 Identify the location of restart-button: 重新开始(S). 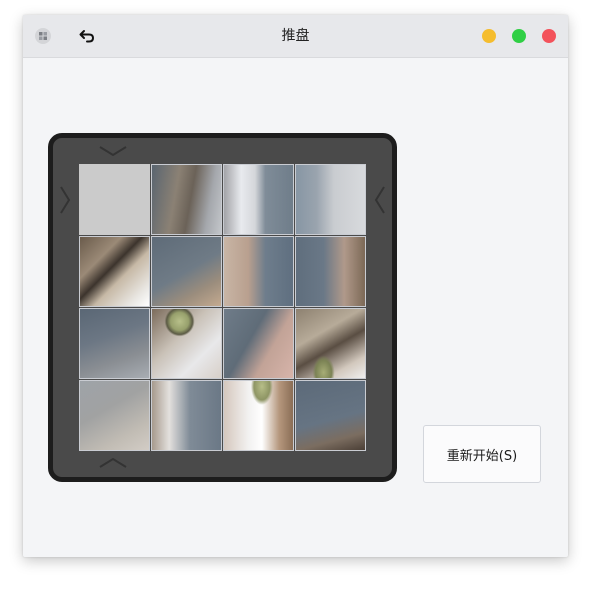
(482, 454).